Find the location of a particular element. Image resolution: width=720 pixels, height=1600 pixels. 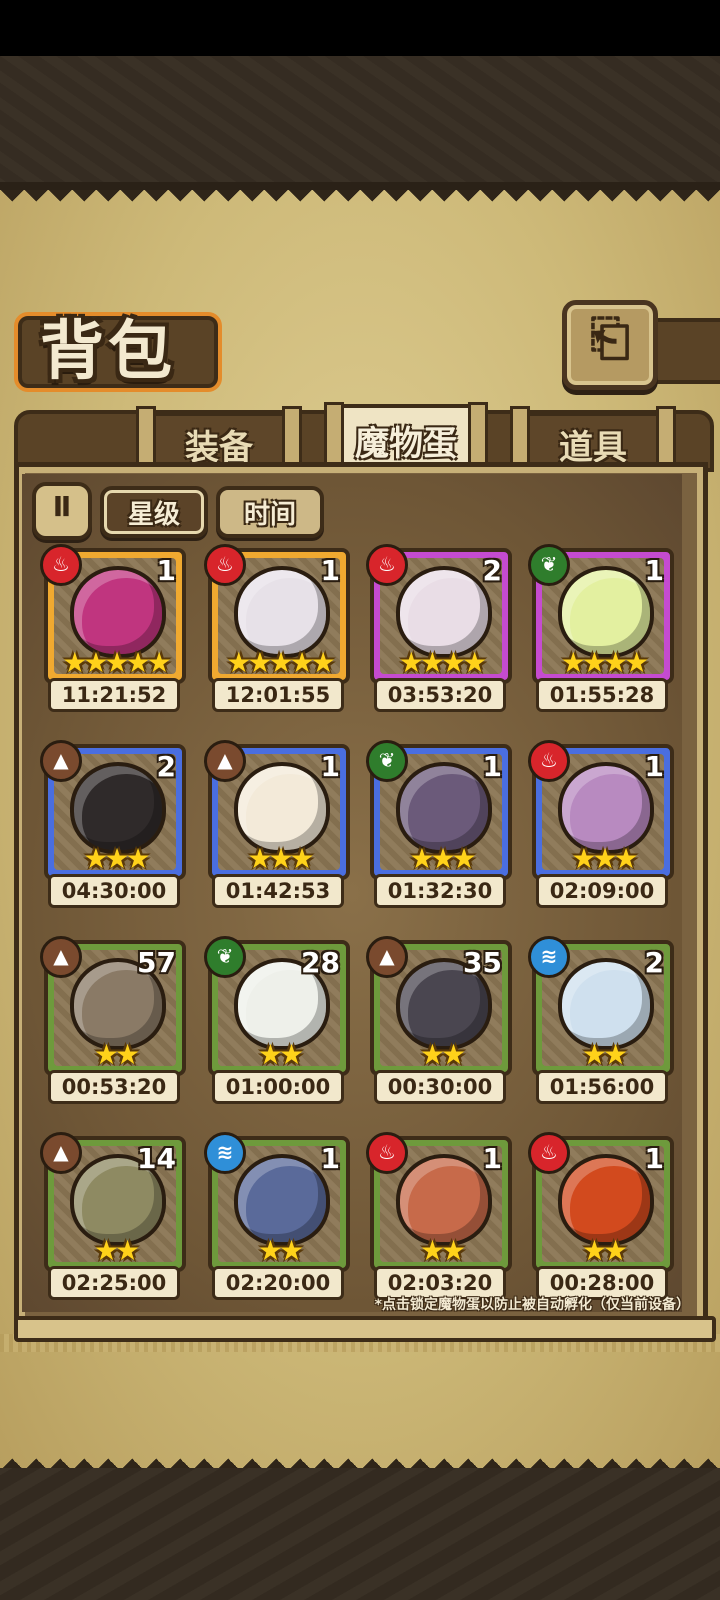

sort-order-icon: Ⅱ is located at coordinates (62, 506).